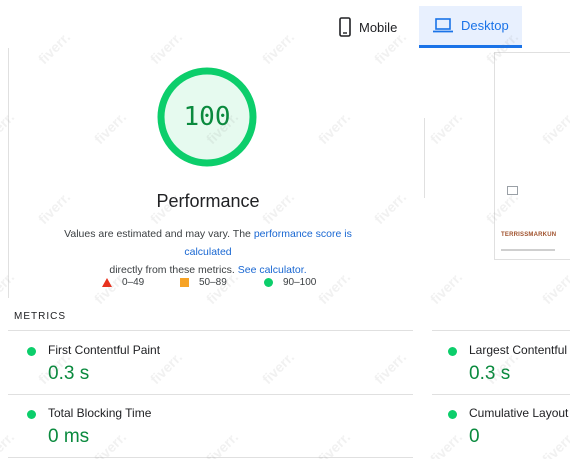 The height and width of the screenshot is (459, 570). Describe the element at coordinates (100, 413) in the screenshot. I see `metric-name: Total Blocking Time` at that location.